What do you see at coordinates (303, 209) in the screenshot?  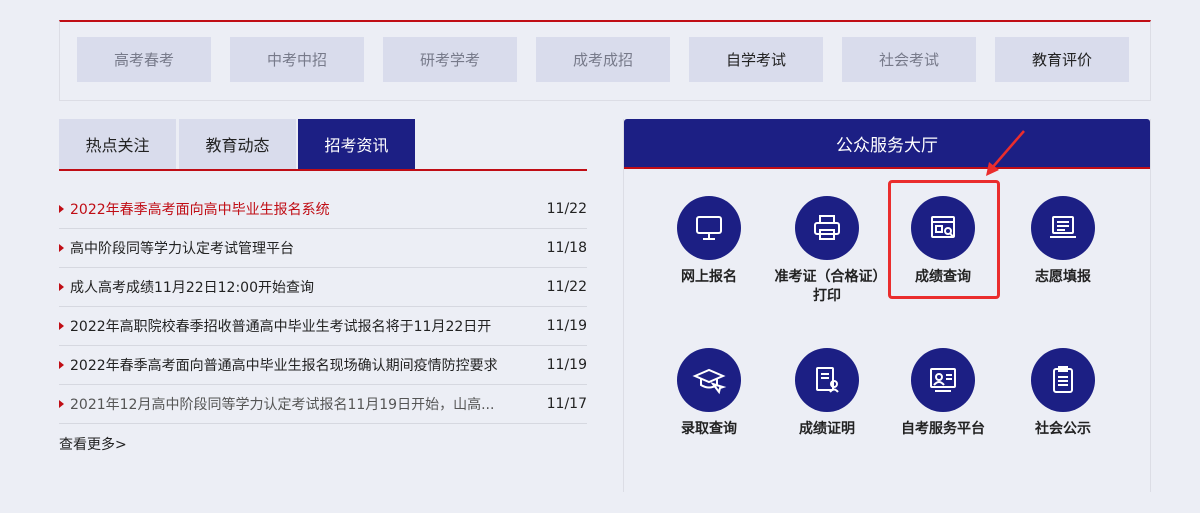 I see `news-title: 2022年春季高考面向高中毕业生报名系统` at bounding box center [303, 209].